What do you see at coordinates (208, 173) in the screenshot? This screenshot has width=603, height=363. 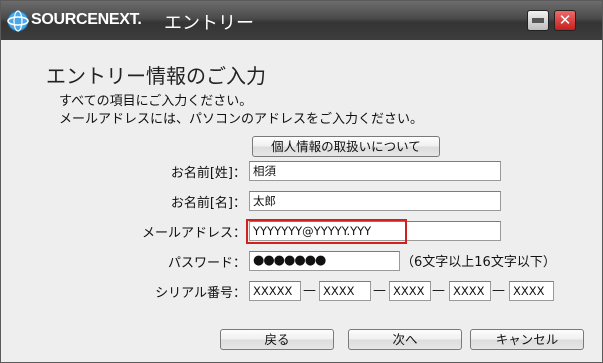 I see `last-name-label: お名前[姓]：` at bounding box center [208, 173].